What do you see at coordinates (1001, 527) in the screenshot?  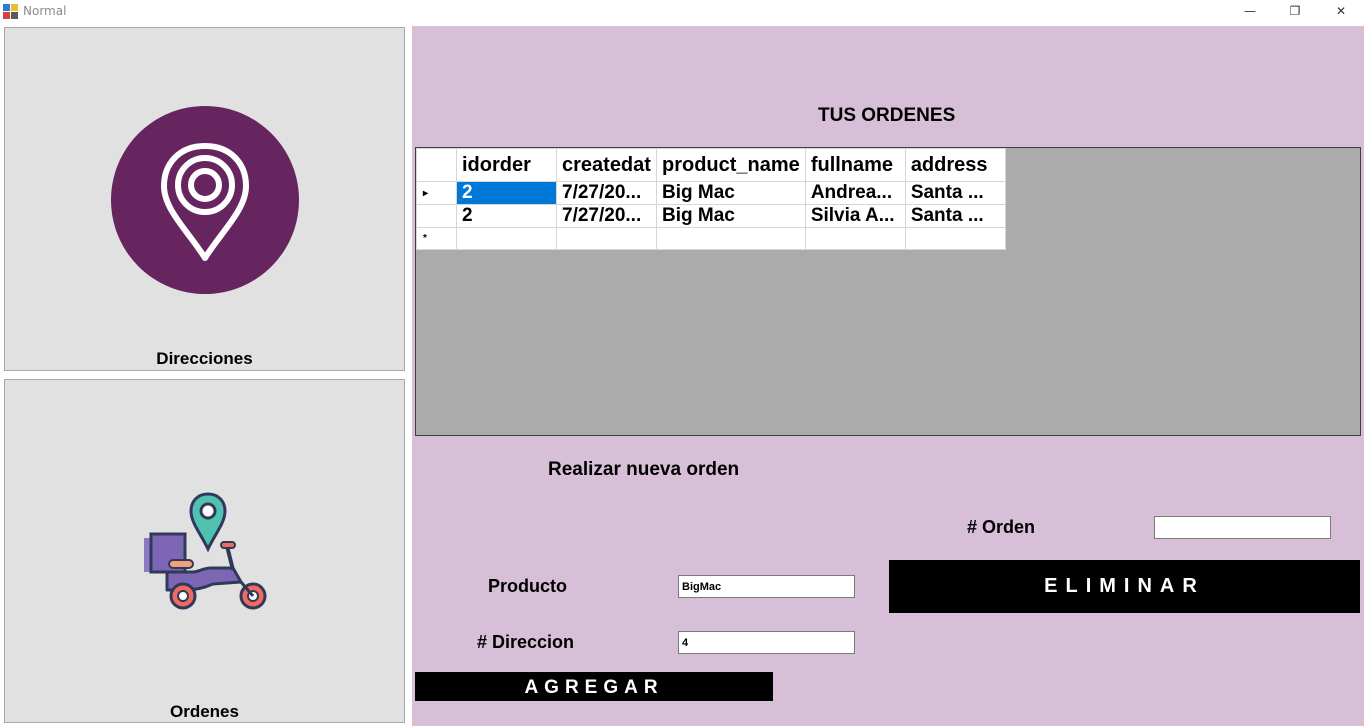 I see `orden-label: # Orden` at bounding box center [1001, 527].